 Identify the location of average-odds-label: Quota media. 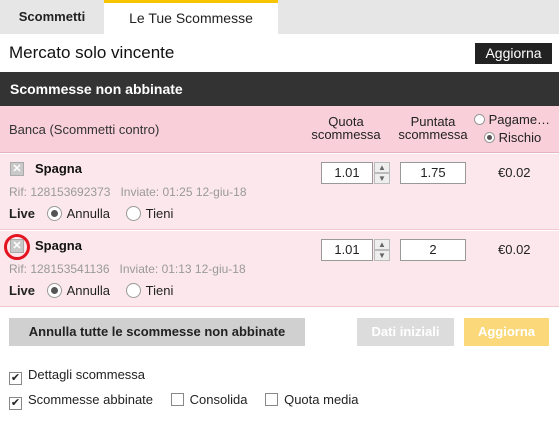
(321, 399).